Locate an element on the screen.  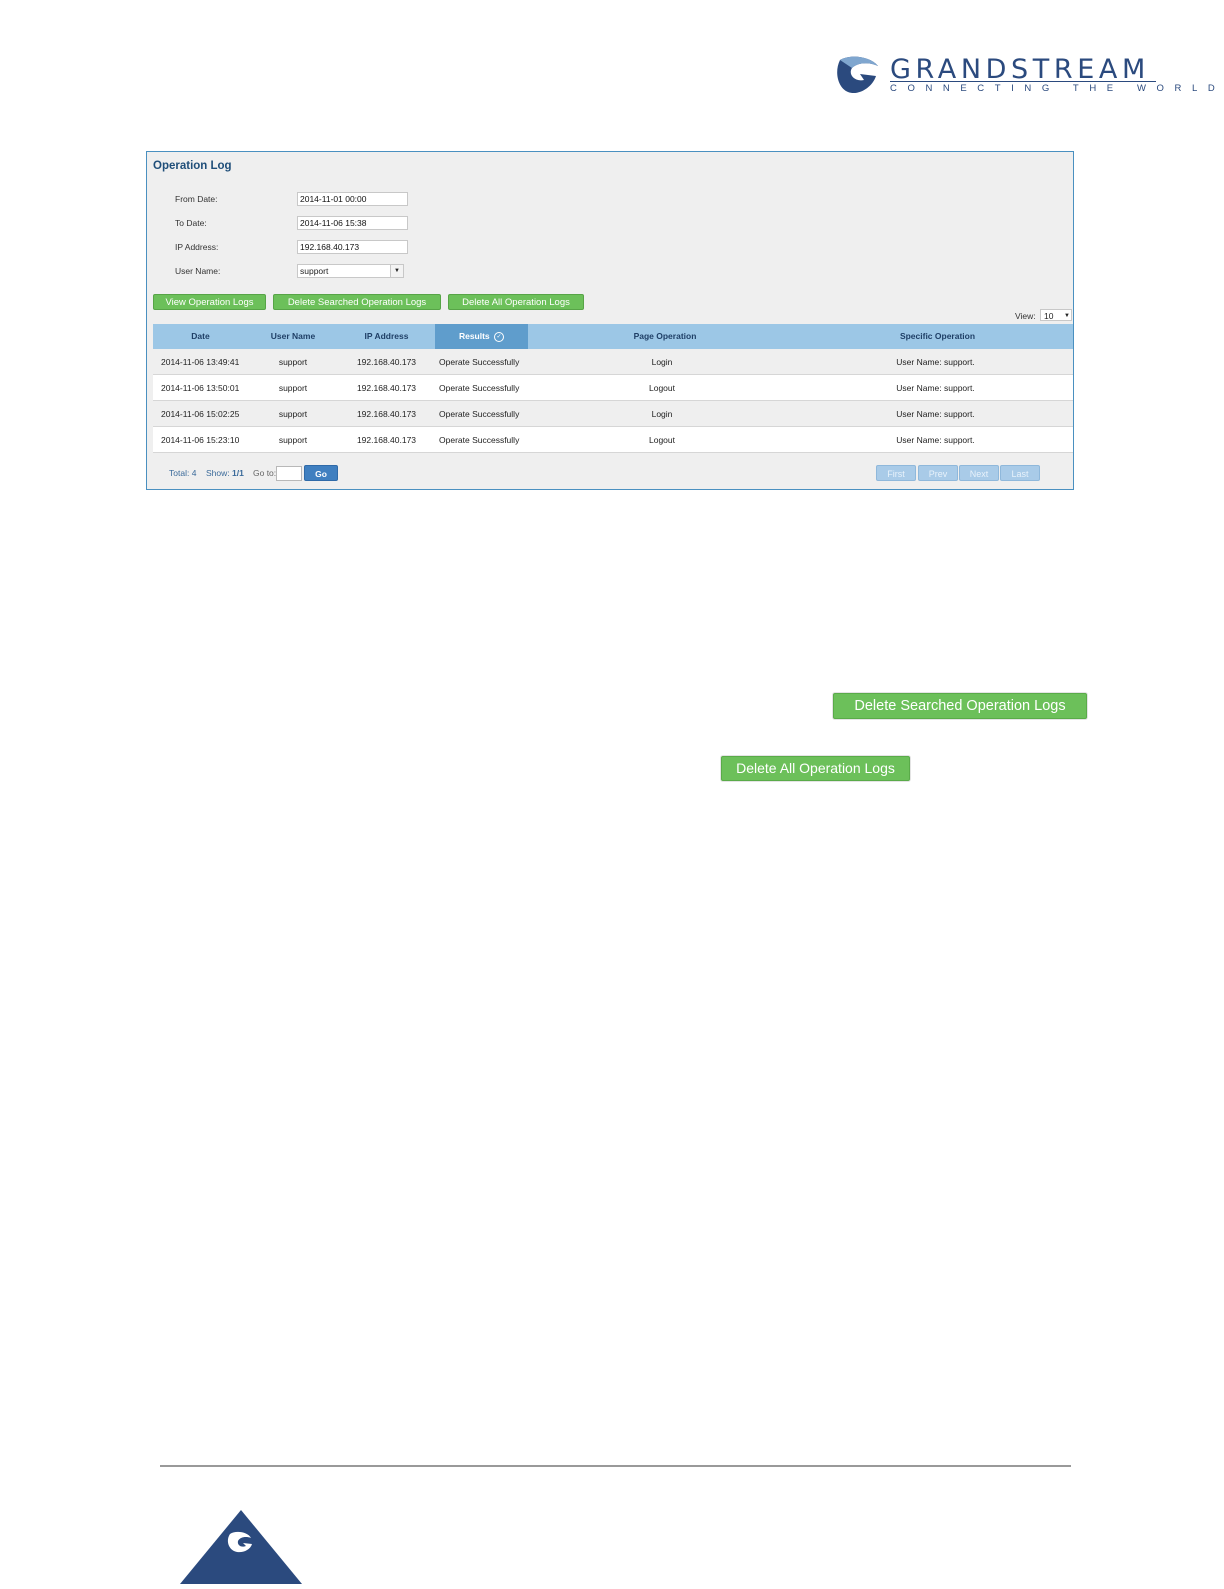
panel-title: Operation Log is located at coordinates (192, 166).